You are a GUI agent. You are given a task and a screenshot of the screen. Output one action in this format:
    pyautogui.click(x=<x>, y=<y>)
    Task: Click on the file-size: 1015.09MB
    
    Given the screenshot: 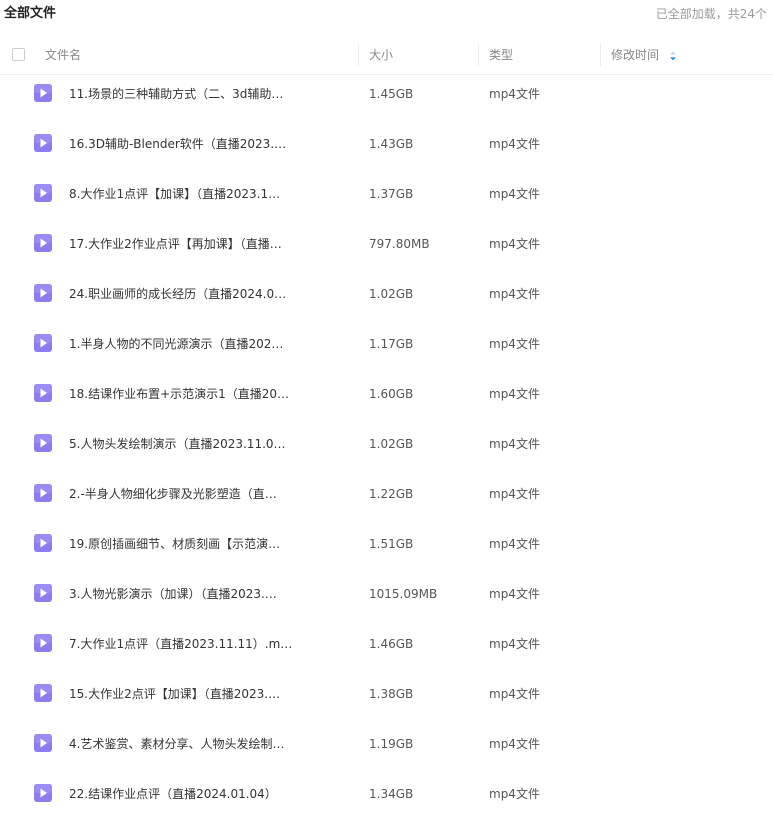 What is the action you would take?
    pyautogui.click(x=403, y=594)
    